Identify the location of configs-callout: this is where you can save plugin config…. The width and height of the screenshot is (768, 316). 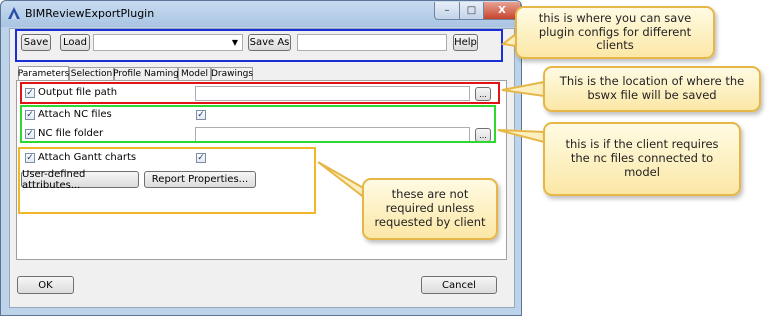
(615, 32).